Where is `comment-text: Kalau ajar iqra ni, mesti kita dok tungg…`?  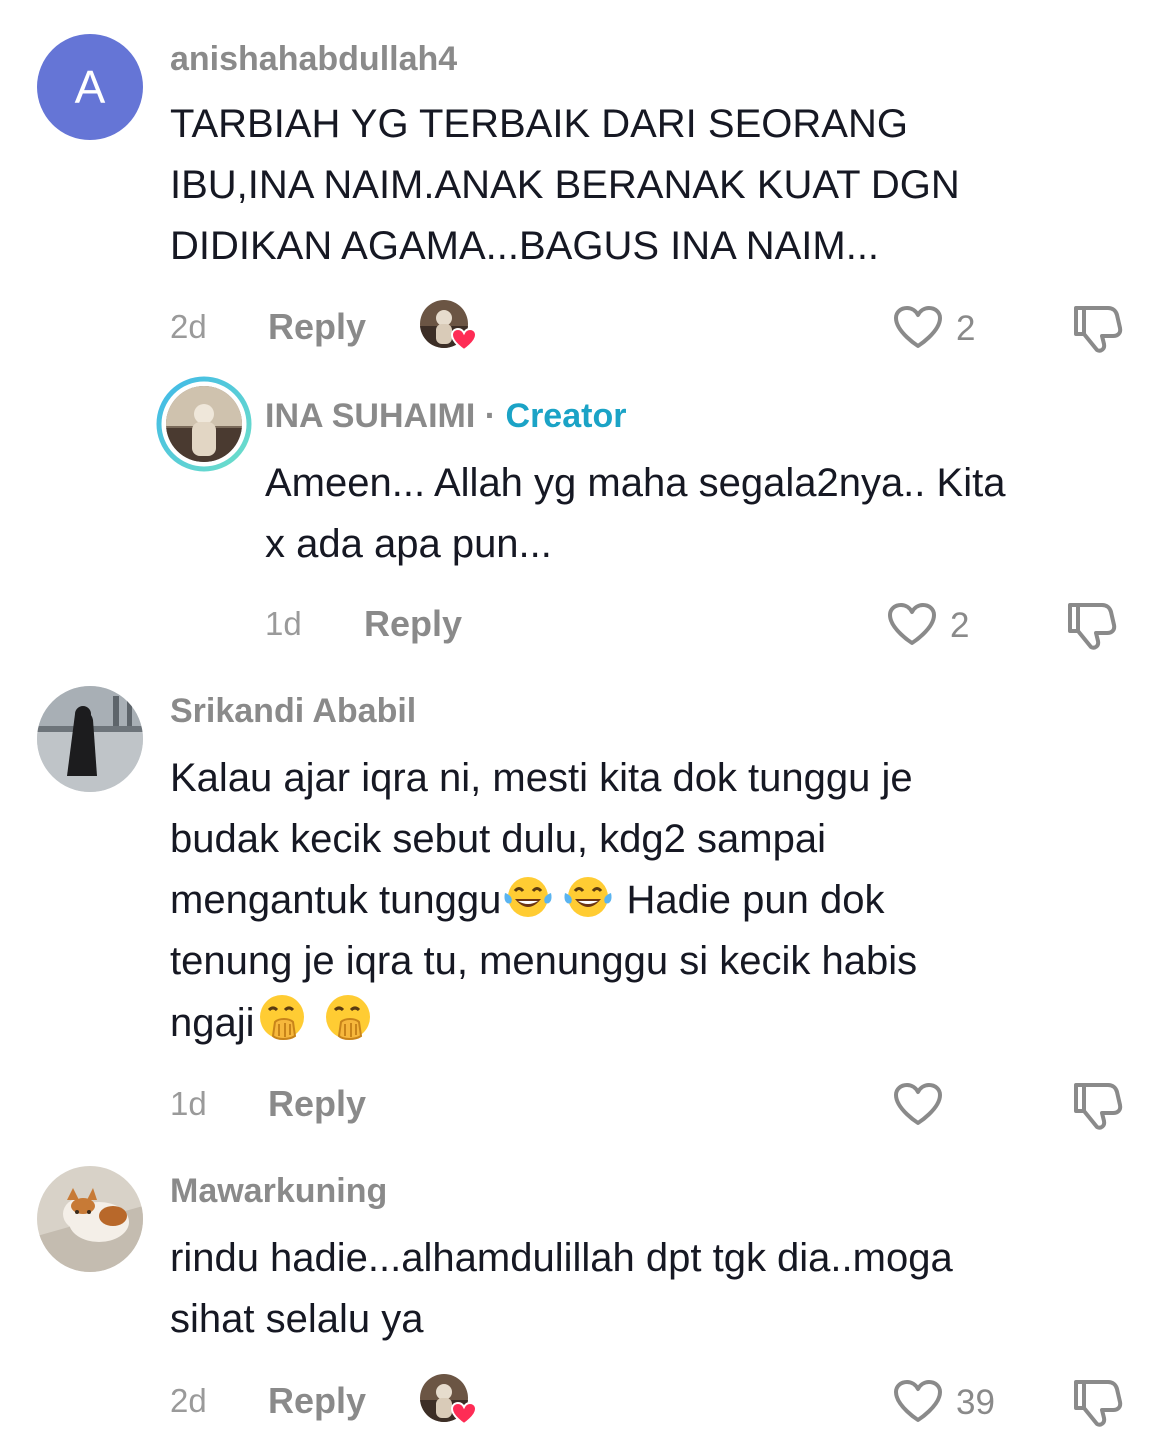
comment-text: Kalau ajar iqra ni, mesti kita dok tungg… is located at coordinates (544, 900).